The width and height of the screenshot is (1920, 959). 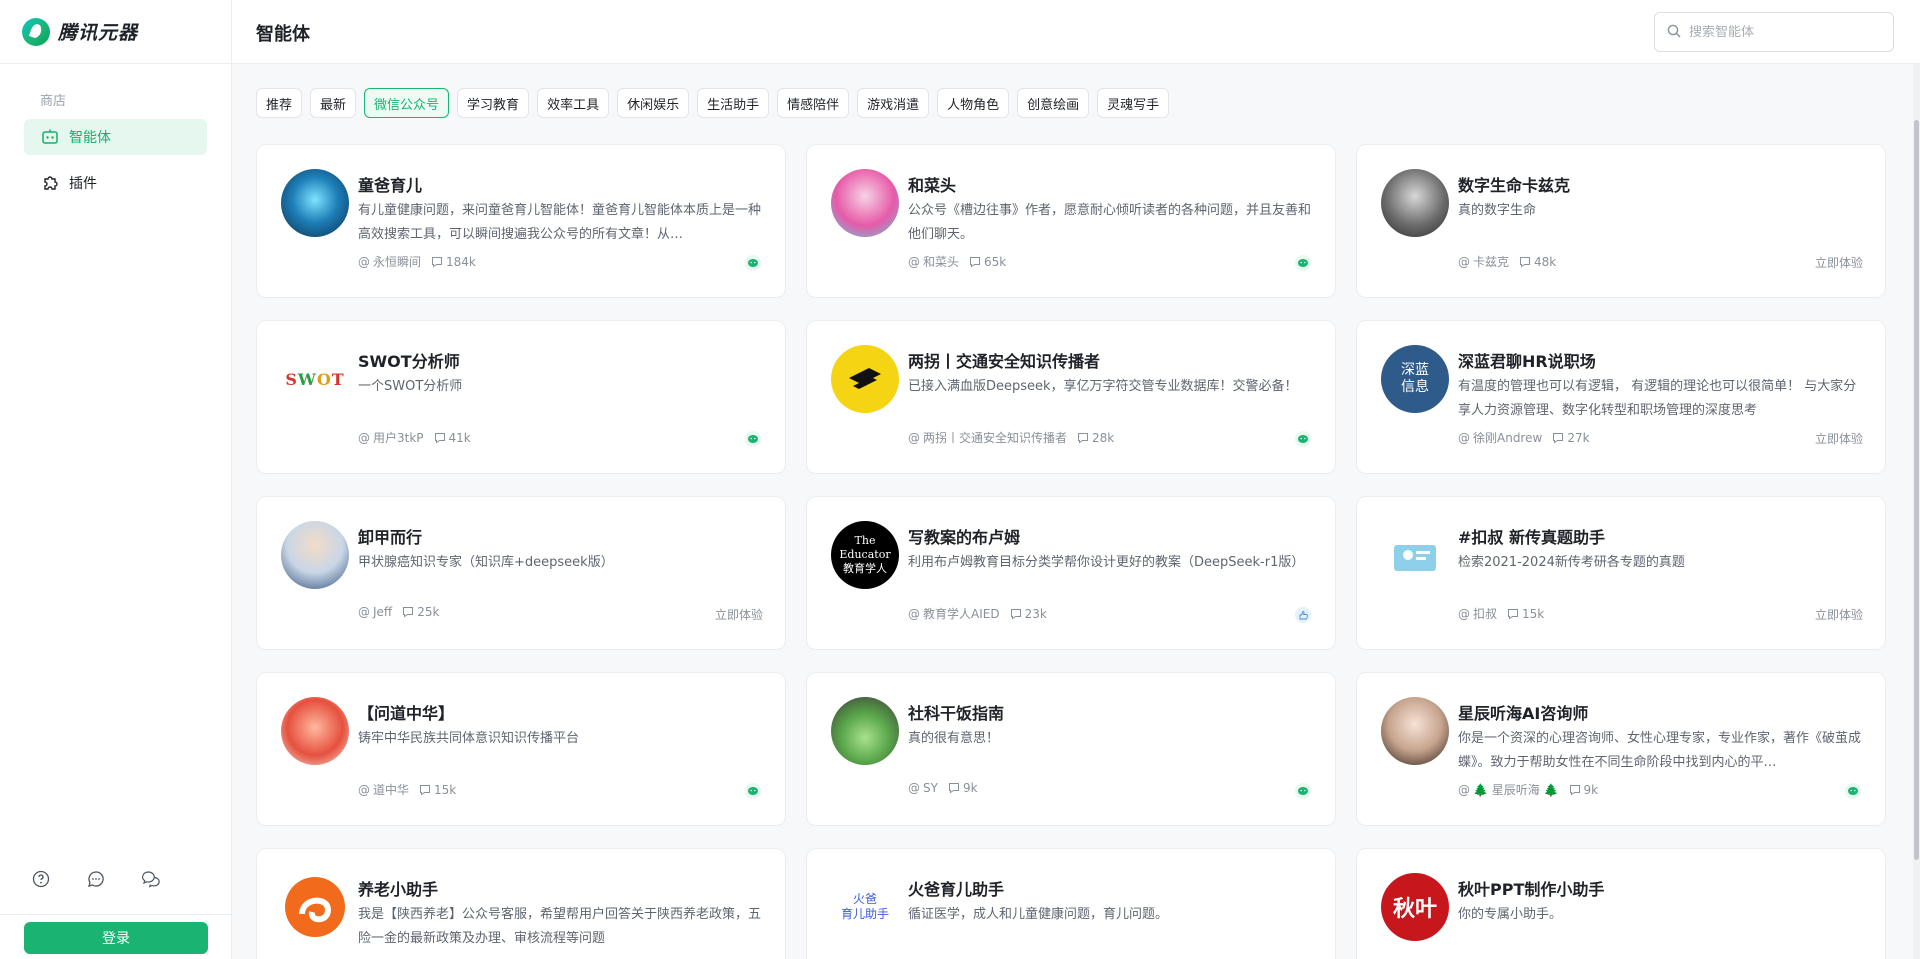 What do you see at coordinates (1916, 490) in the screenshot?
I see `scrollbar-thumb` at bounding box center [1916, 490].